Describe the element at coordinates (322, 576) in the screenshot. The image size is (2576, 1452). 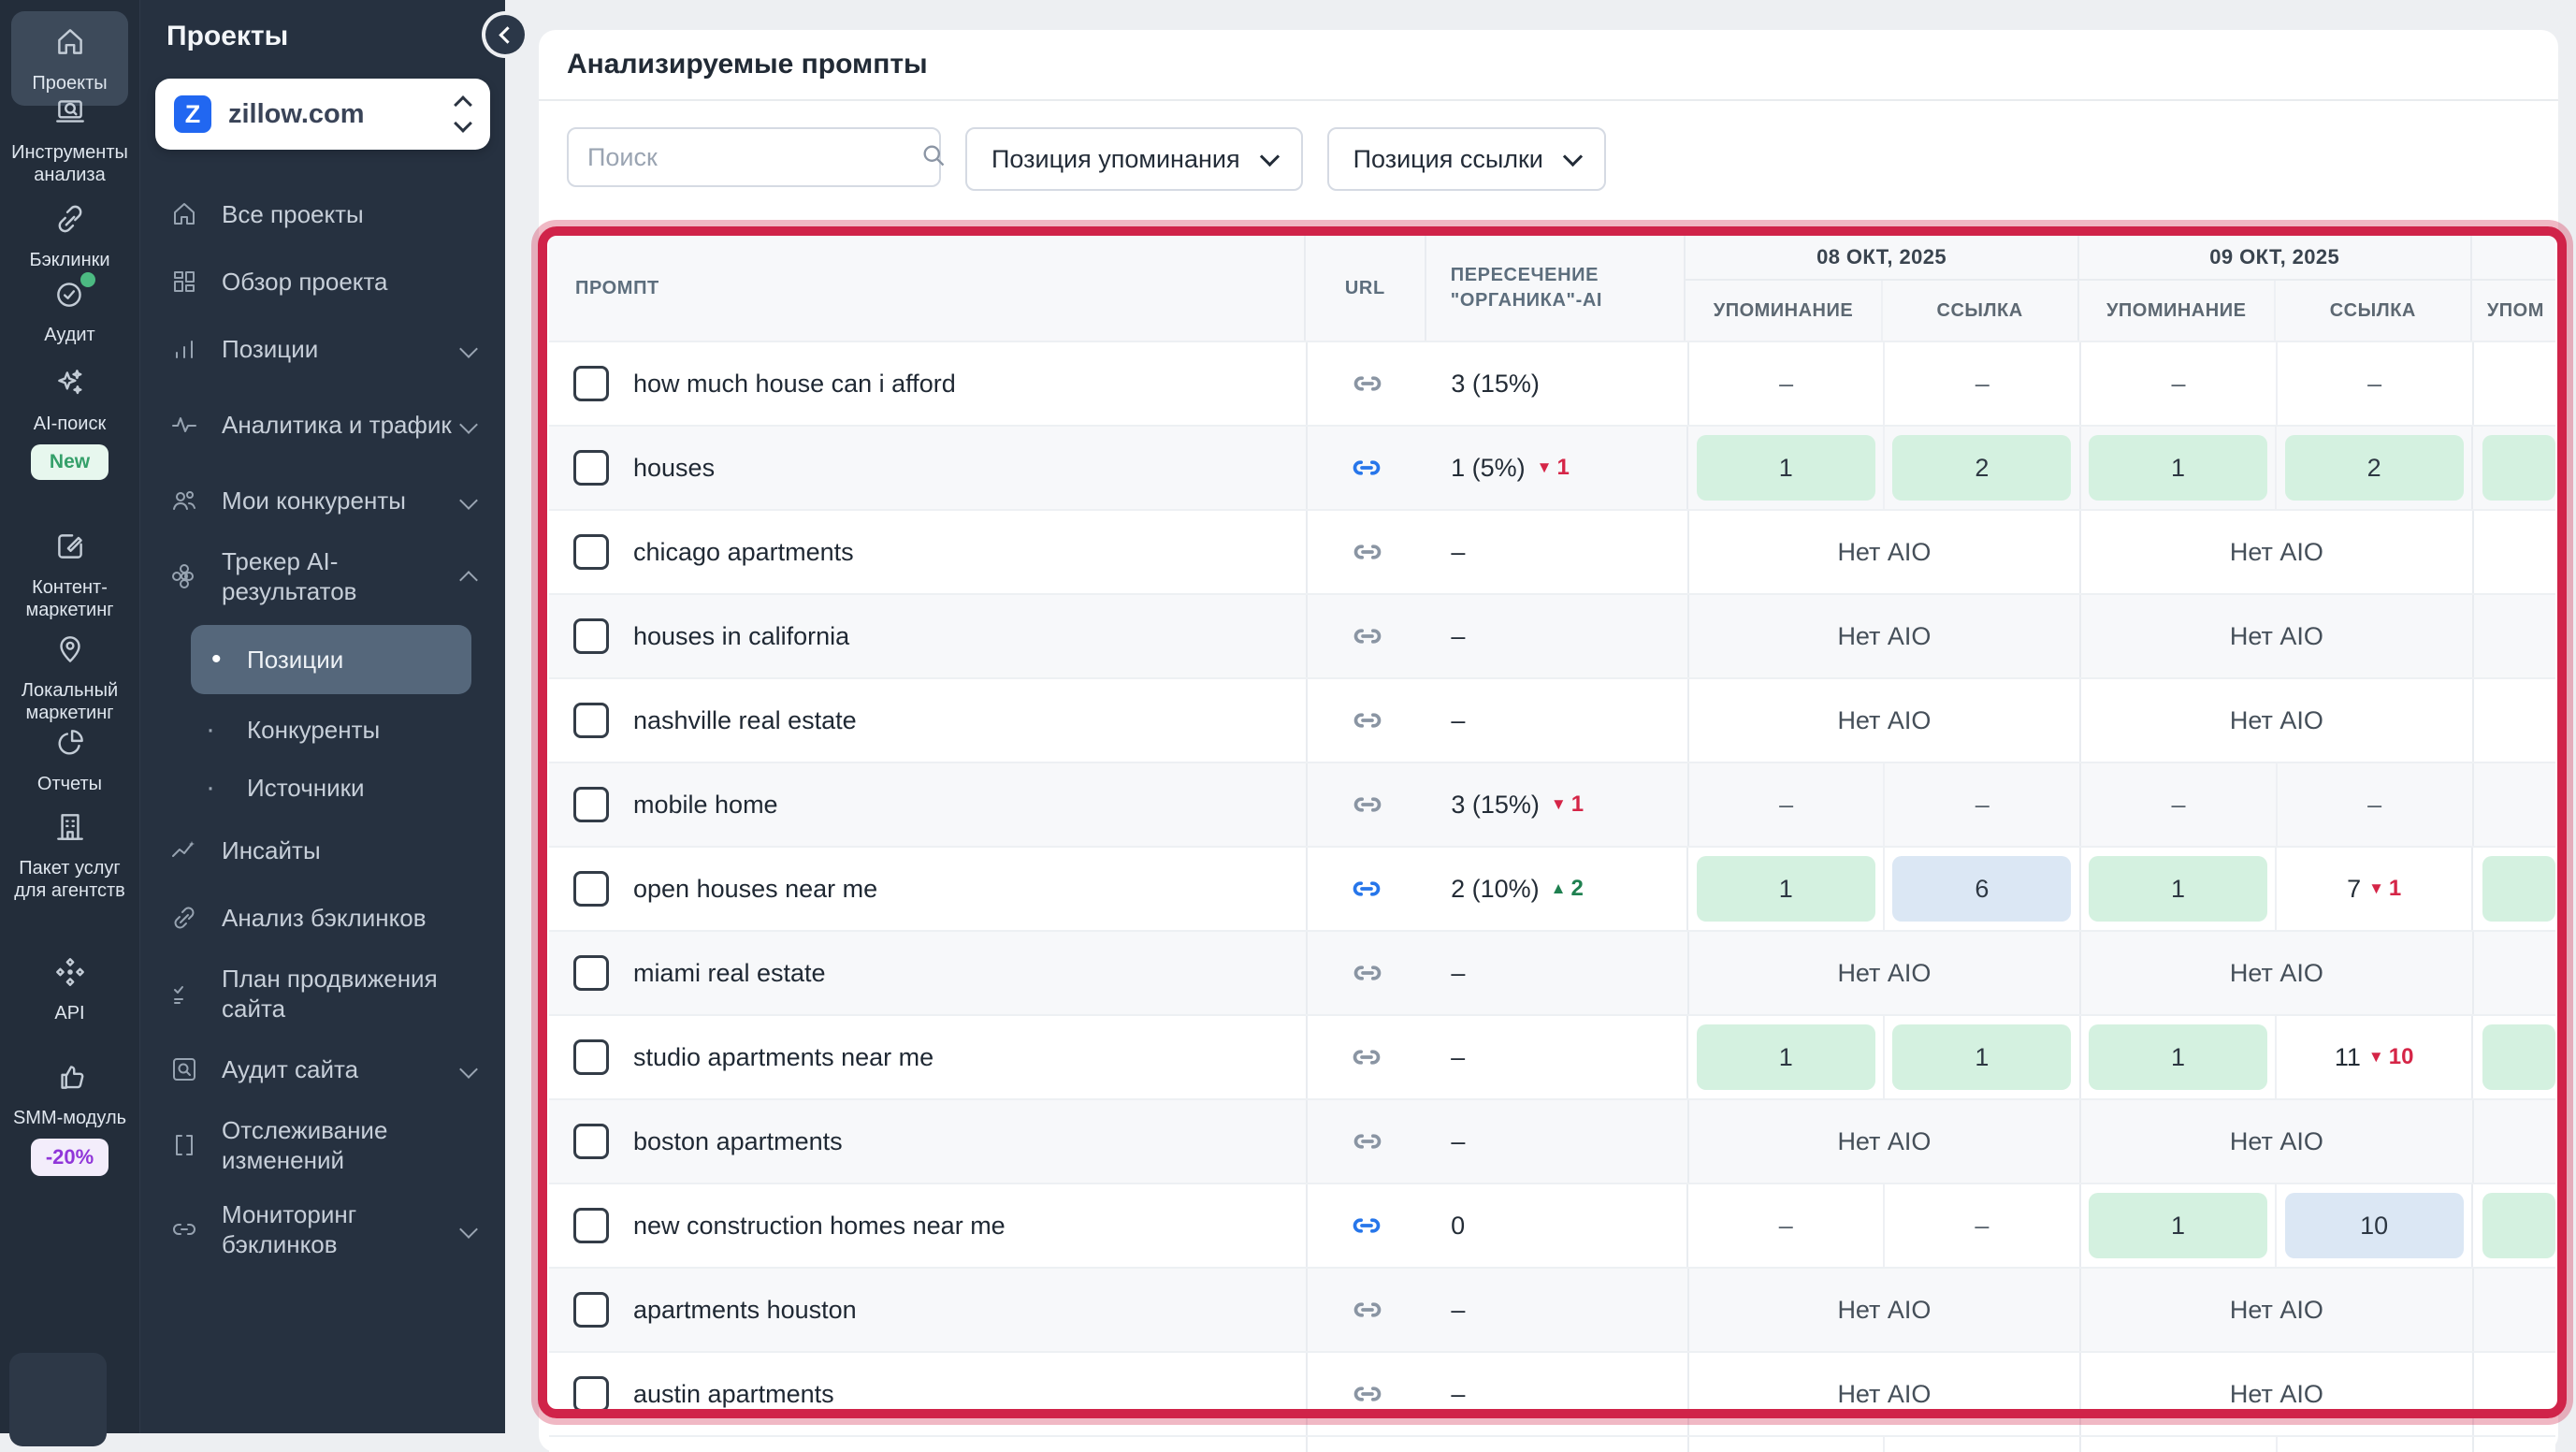
I see `sidebar-item-трекер-ai-результатов: Трекер AI-результатов` at that location.